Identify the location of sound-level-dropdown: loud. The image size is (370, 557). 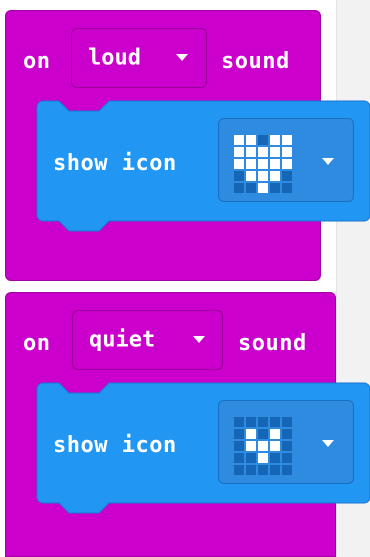
(139, 58).